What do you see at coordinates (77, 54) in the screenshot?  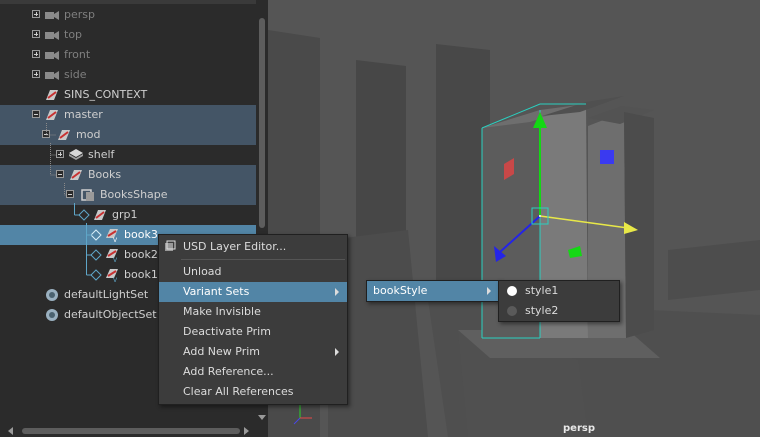 I see `outliner-row-label: front` at bounding box center [77, 54].